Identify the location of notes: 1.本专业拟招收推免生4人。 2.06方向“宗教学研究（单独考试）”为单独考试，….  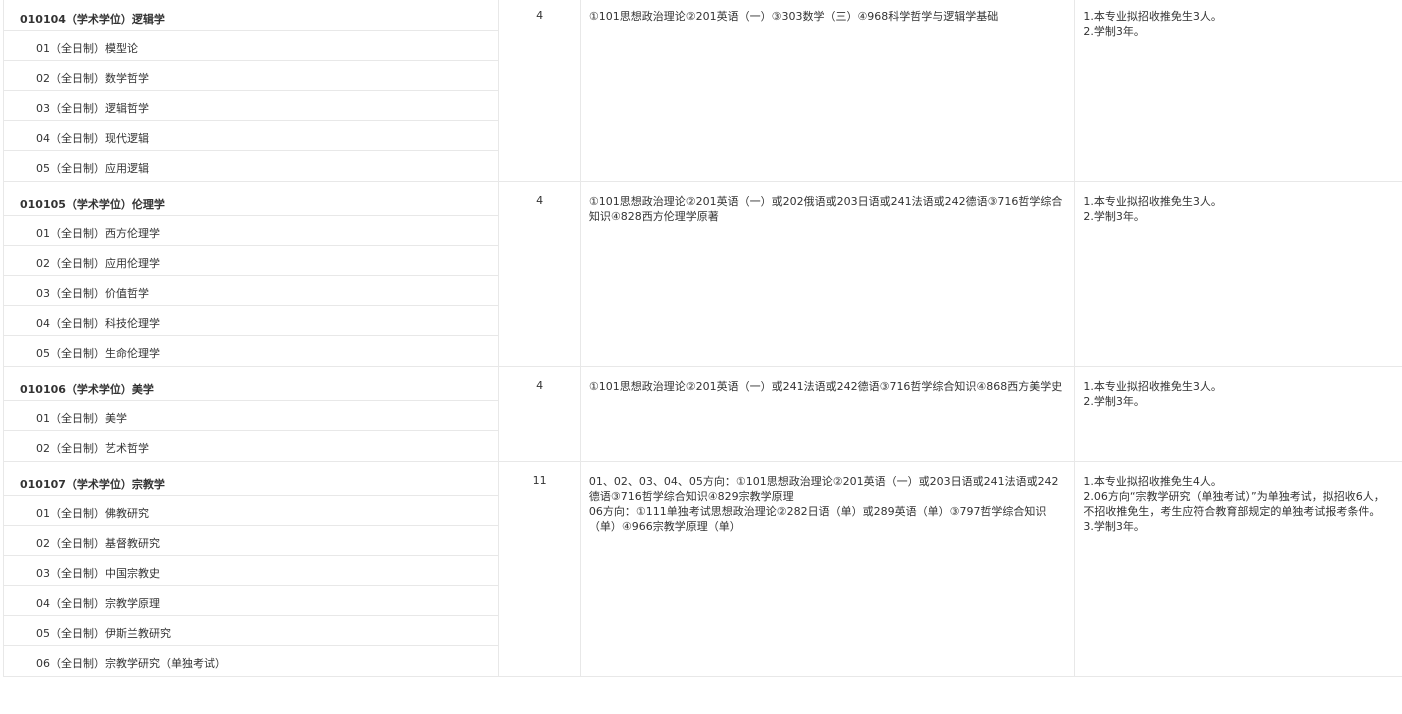
(1238, 569).